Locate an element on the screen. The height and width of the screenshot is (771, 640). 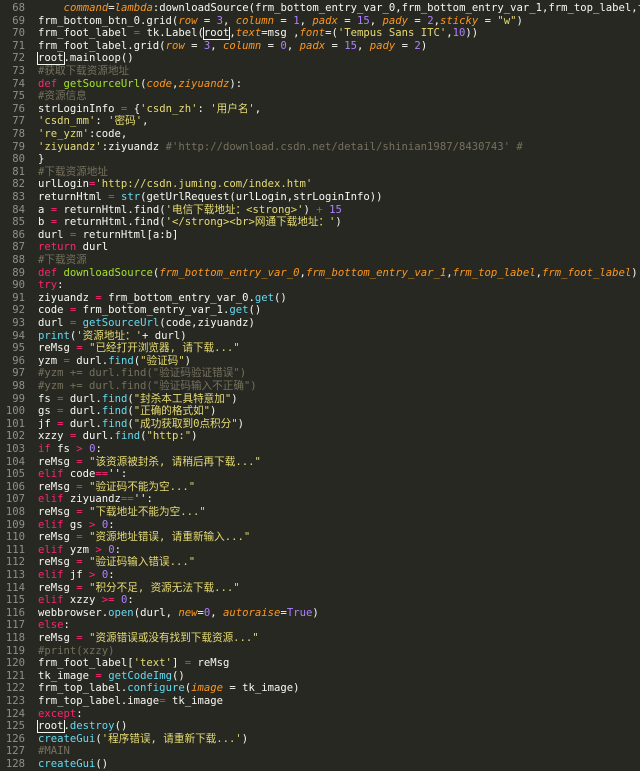
code-token: = is located at coordinates (405, 45).